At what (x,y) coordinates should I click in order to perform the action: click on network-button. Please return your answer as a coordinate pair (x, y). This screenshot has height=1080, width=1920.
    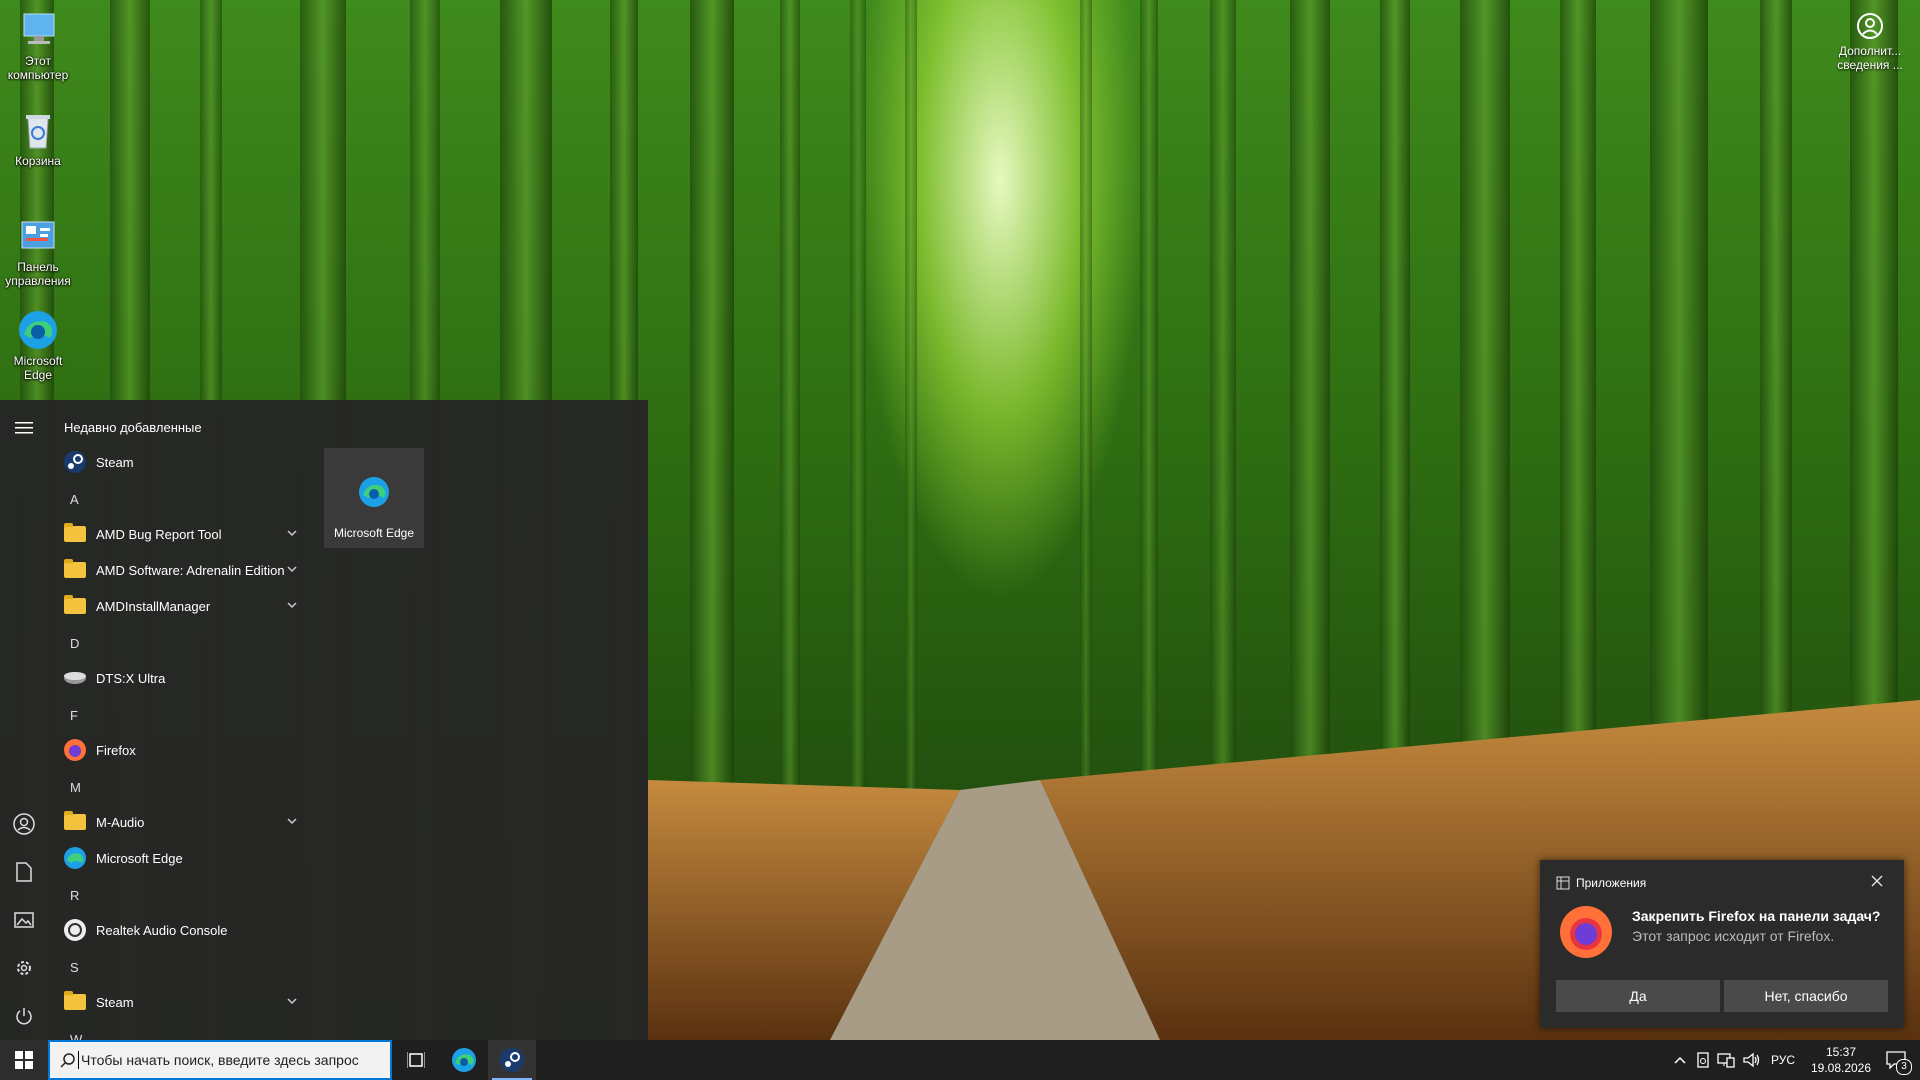
    Looking at the image, I should click on (1726, 1060).